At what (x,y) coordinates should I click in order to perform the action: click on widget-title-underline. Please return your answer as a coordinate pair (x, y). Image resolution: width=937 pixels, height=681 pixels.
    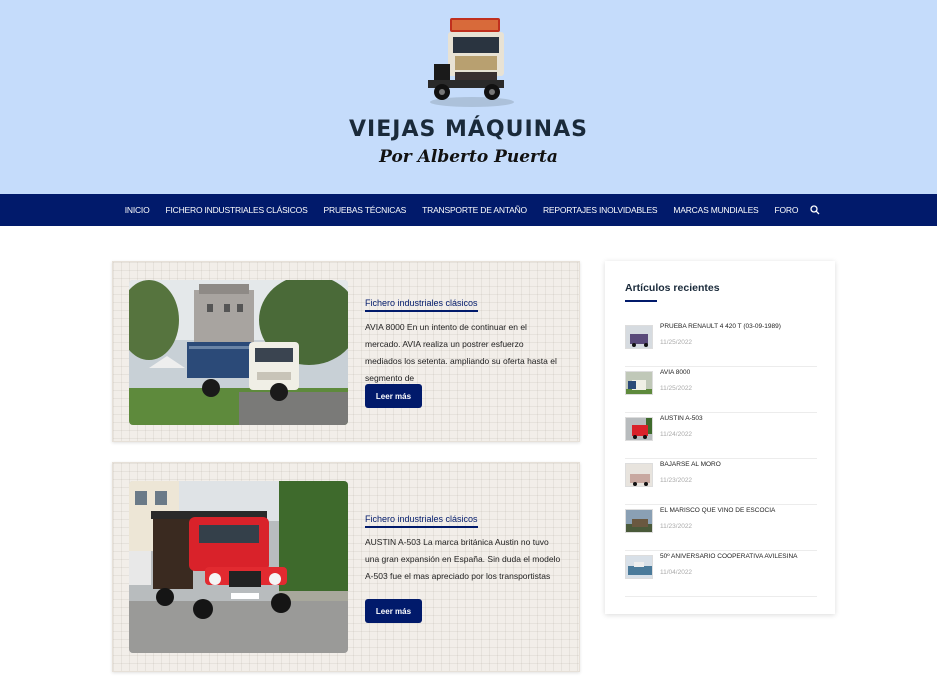
    Looking at the image, I should click on (641, 301).